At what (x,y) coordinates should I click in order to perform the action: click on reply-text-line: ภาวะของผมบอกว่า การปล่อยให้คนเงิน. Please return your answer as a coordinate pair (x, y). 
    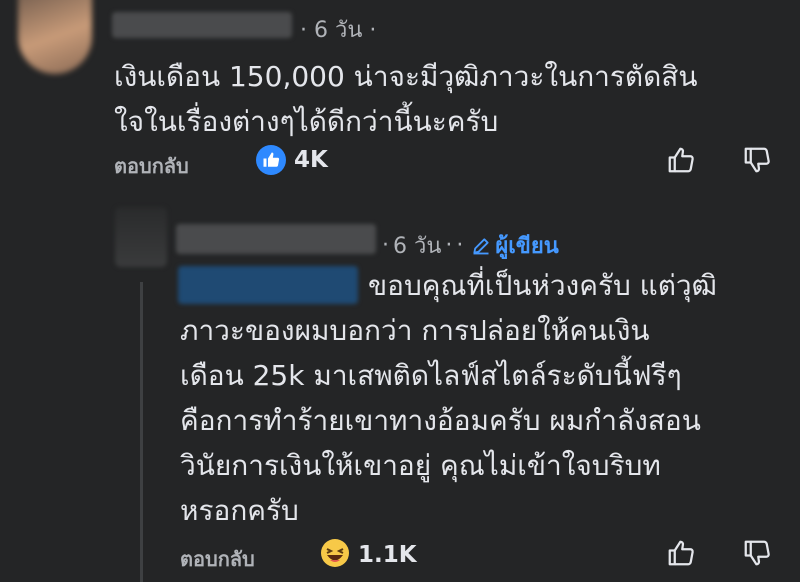
    Looking at the image, I should click on (415, 330).